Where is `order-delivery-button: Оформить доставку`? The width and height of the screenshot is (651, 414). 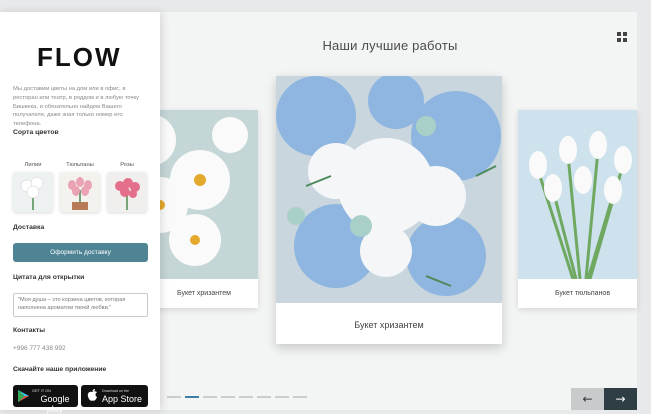
order-delivery-button: Оформить доставку is located at coordinates (80, 252).